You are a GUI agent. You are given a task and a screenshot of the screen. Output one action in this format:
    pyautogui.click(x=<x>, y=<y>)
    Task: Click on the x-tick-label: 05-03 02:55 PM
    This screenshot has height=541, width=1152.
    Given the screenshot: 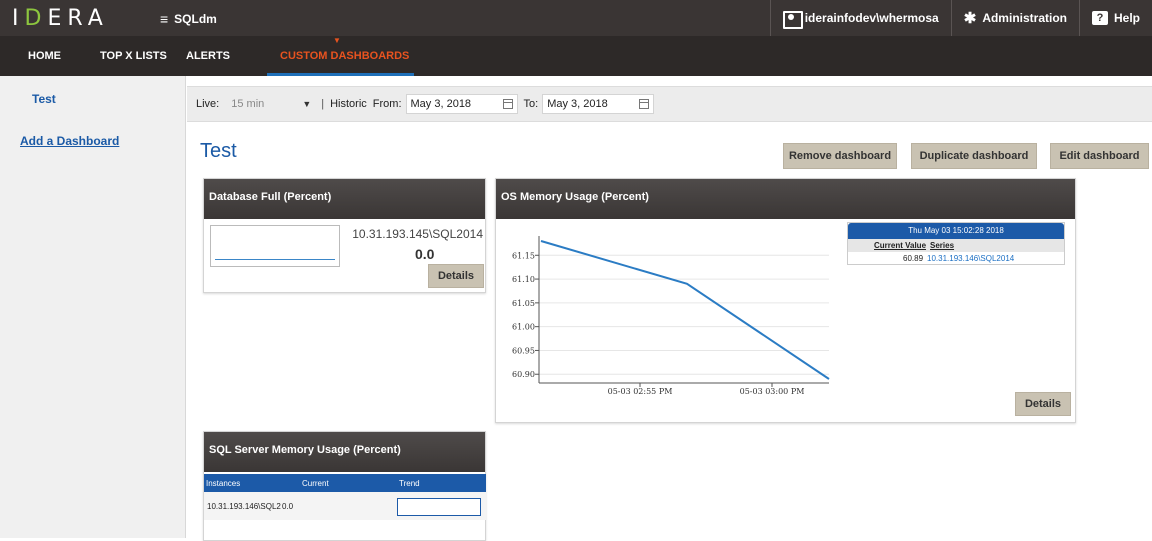 What is the action you would take?
    pyautogui.click(x=640, y=391)
    